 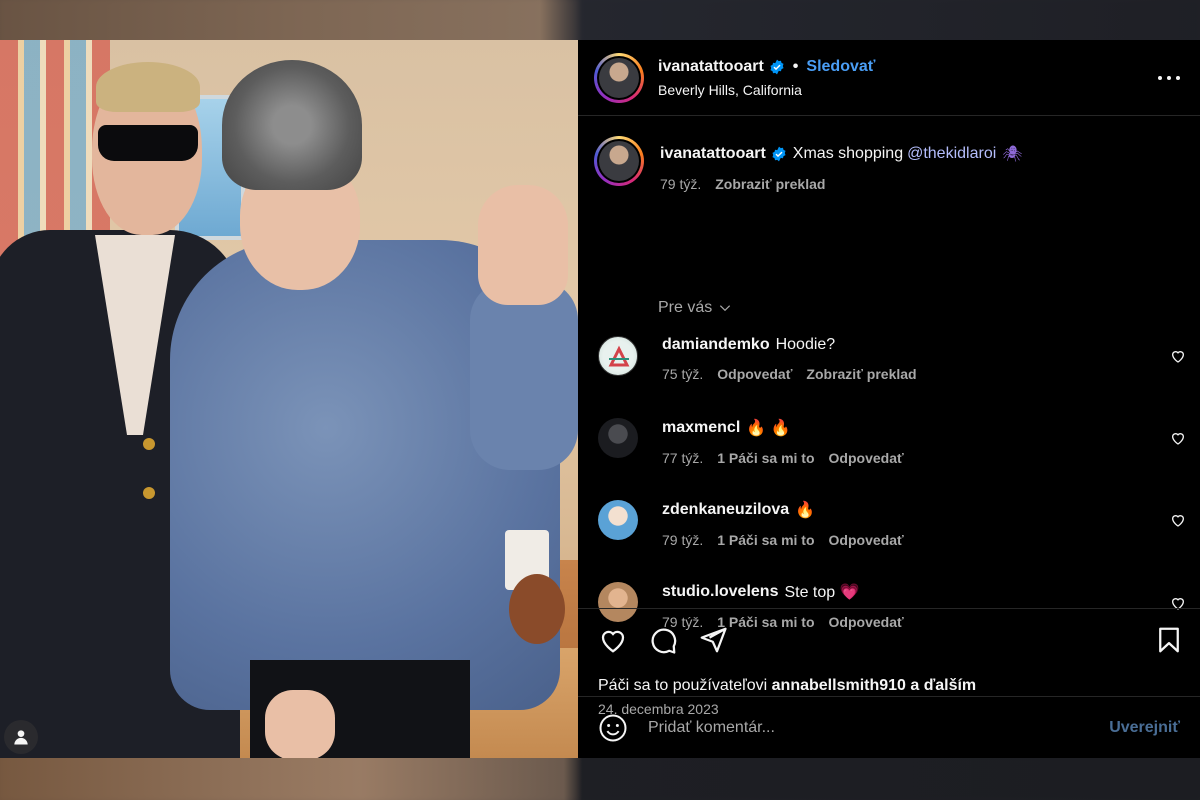 What do you see at coordinates (680, 184) in the screenshot?
I see `caption-time: 79 týž.` at bounding box center [680, 184].